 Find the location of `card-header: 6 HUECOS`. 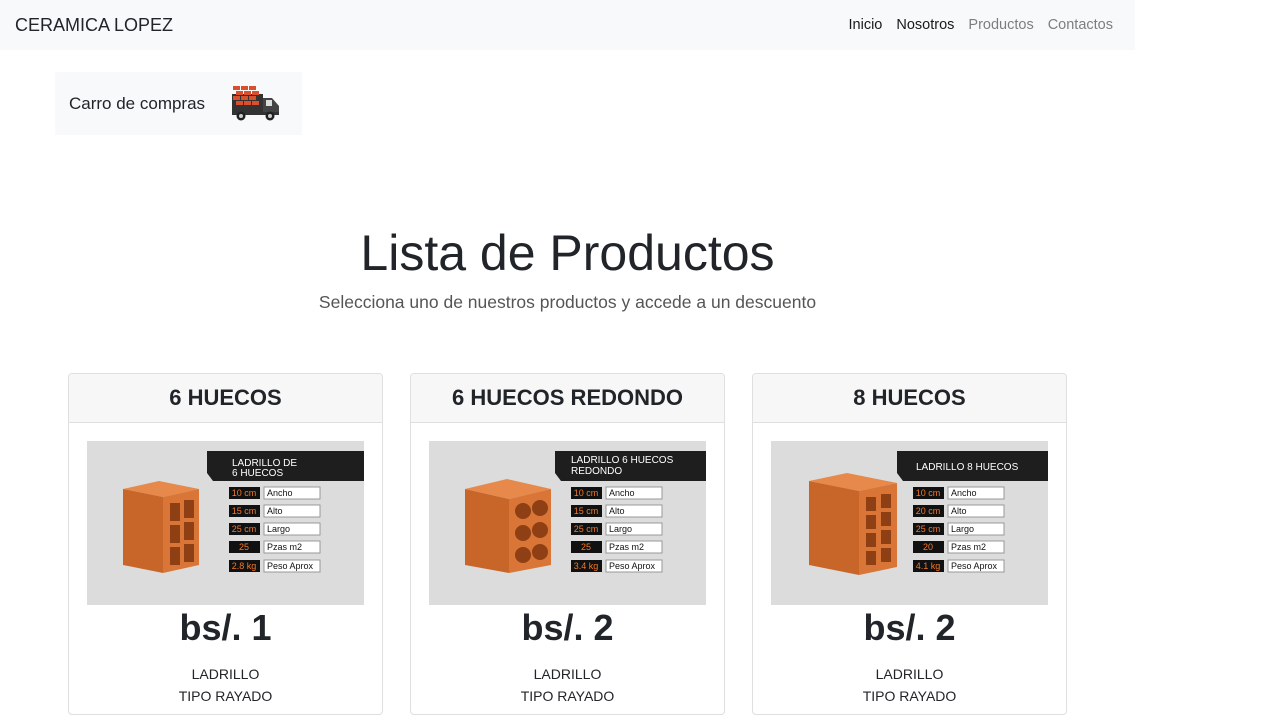

card-header: 6 HUECOS is located at coordinates (225, 398).